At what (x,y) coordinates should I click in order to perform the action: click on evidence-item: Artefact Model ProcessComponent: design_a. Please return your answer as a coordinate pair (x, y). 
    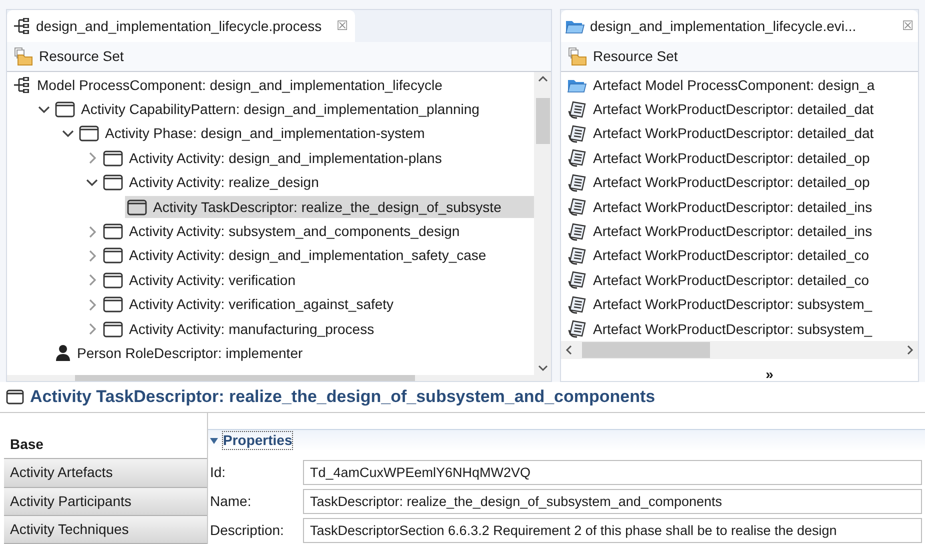
    Looking at the image, I should click on (739, 85).